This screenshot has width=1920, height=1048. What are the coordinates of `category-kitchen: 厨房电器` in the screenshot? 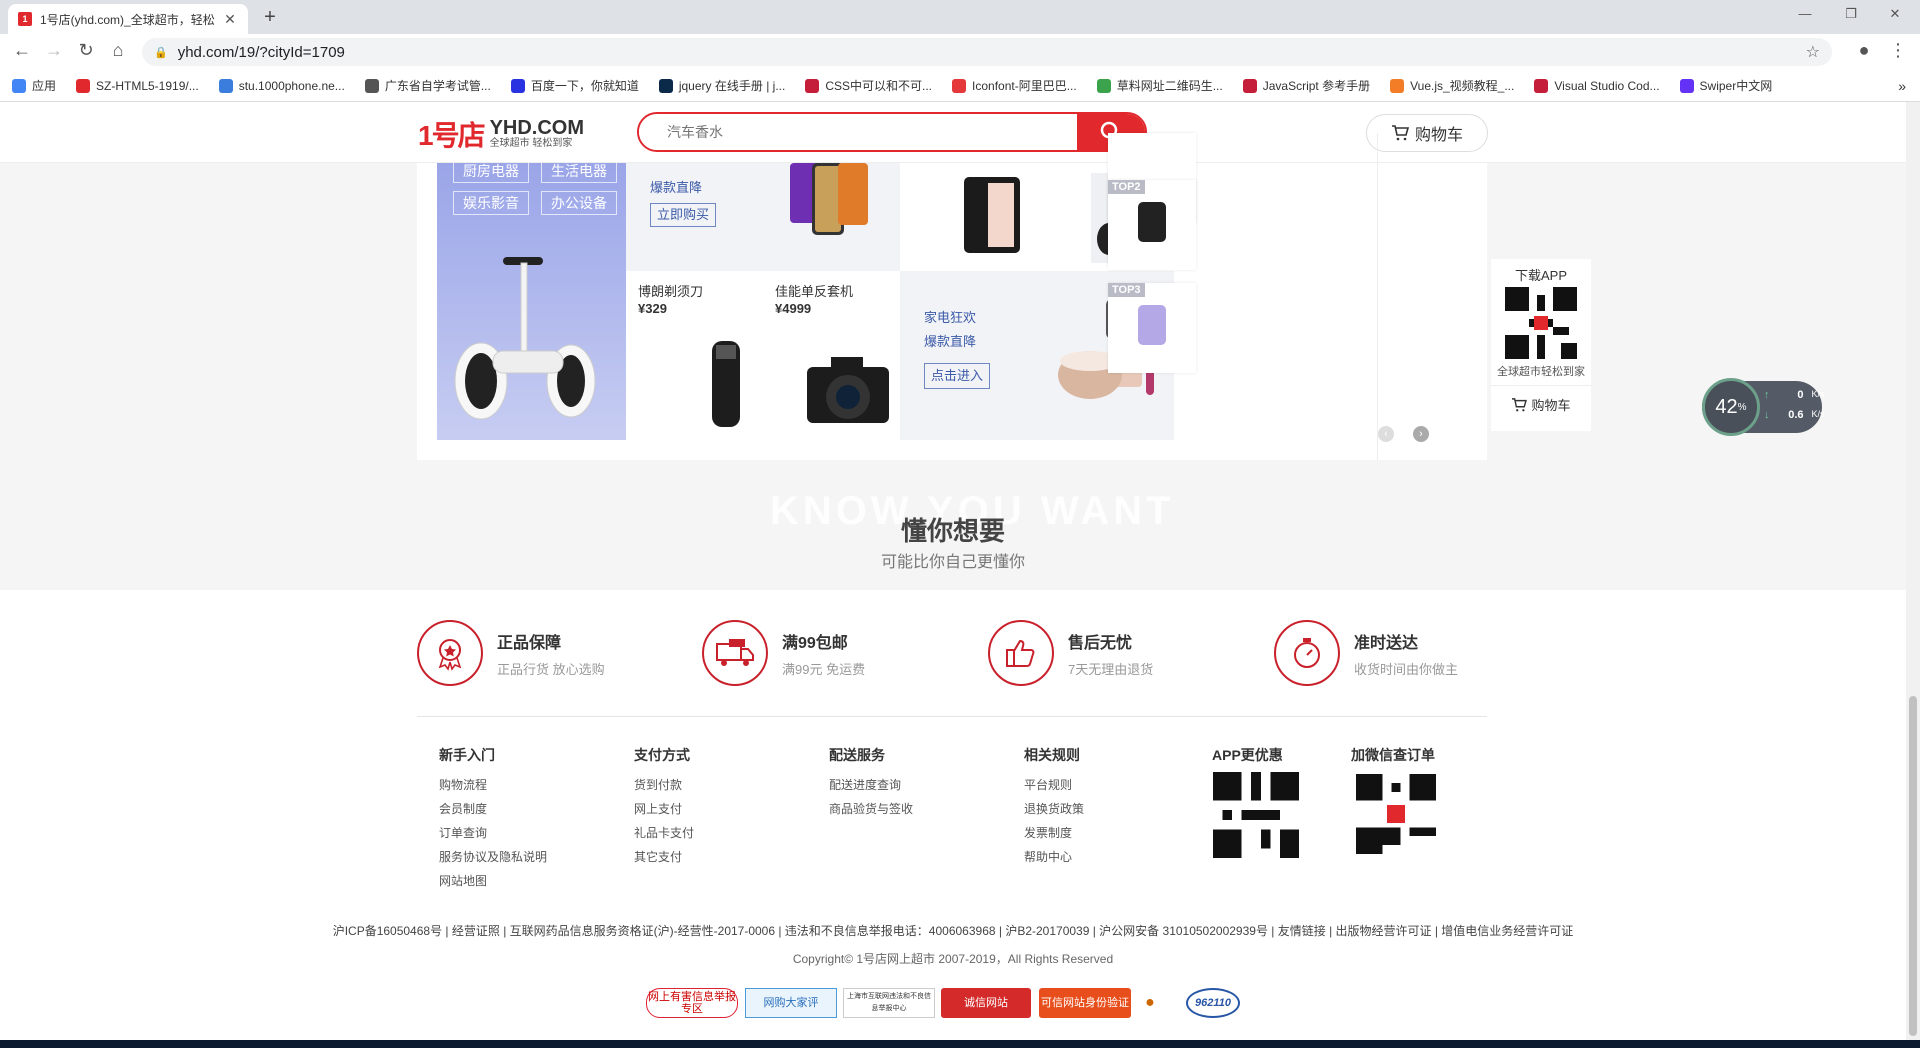 It's located at (491, 173).